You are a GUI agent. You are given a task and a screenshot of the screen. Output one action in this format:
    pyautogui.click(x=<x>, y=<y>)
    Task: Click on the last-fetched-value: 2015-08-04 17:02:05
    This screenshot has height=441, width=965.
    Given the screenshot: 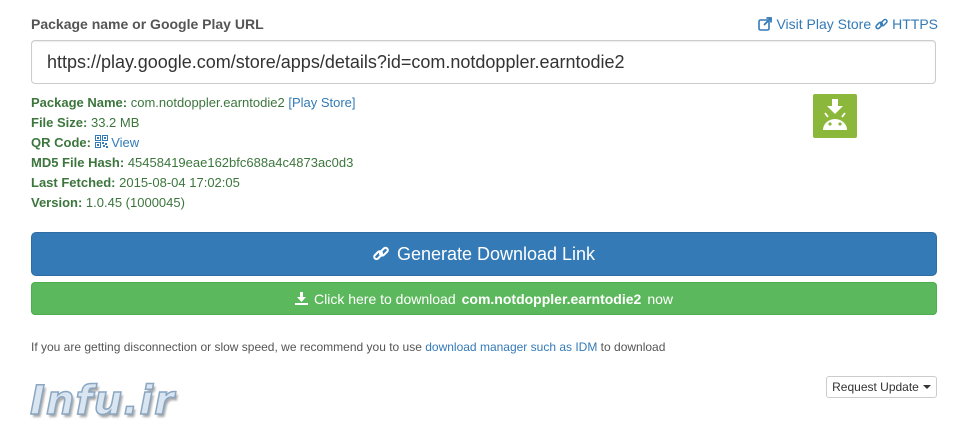 What is the action you would take?
    pyautogui.click(x=179, y=182)
    